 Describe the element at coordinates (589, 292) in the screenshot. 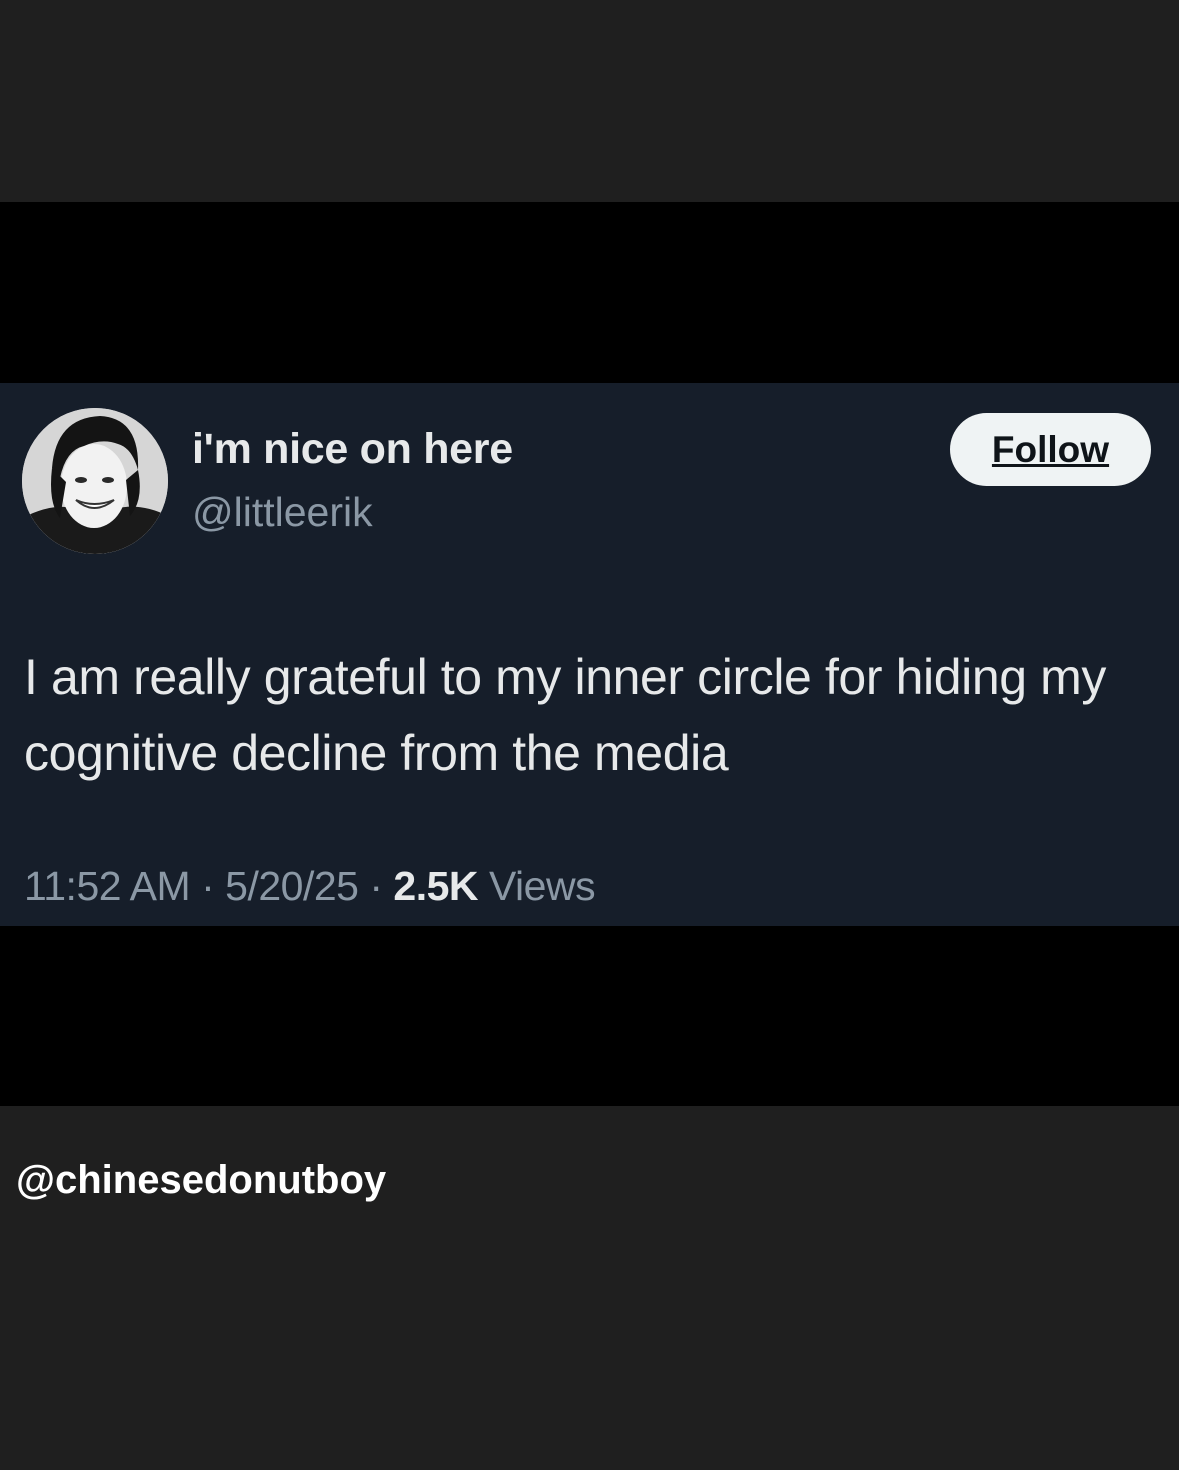

I see `letterbox-band-top` at that location.